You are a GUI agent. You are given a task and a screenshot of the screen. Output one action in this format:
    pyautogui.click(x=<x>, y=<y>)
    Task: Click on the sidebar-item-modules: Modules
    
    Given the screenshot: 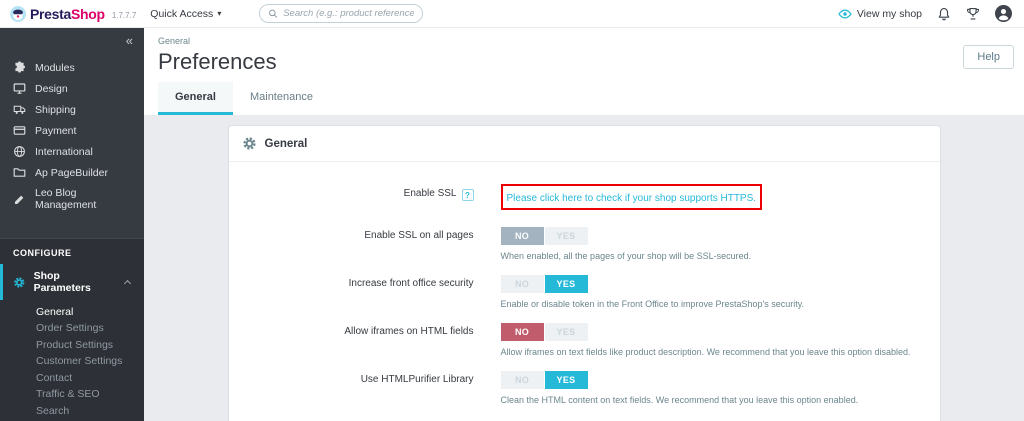 What is the action you would take?
    pyautogui.click(x=72, y=67)
    